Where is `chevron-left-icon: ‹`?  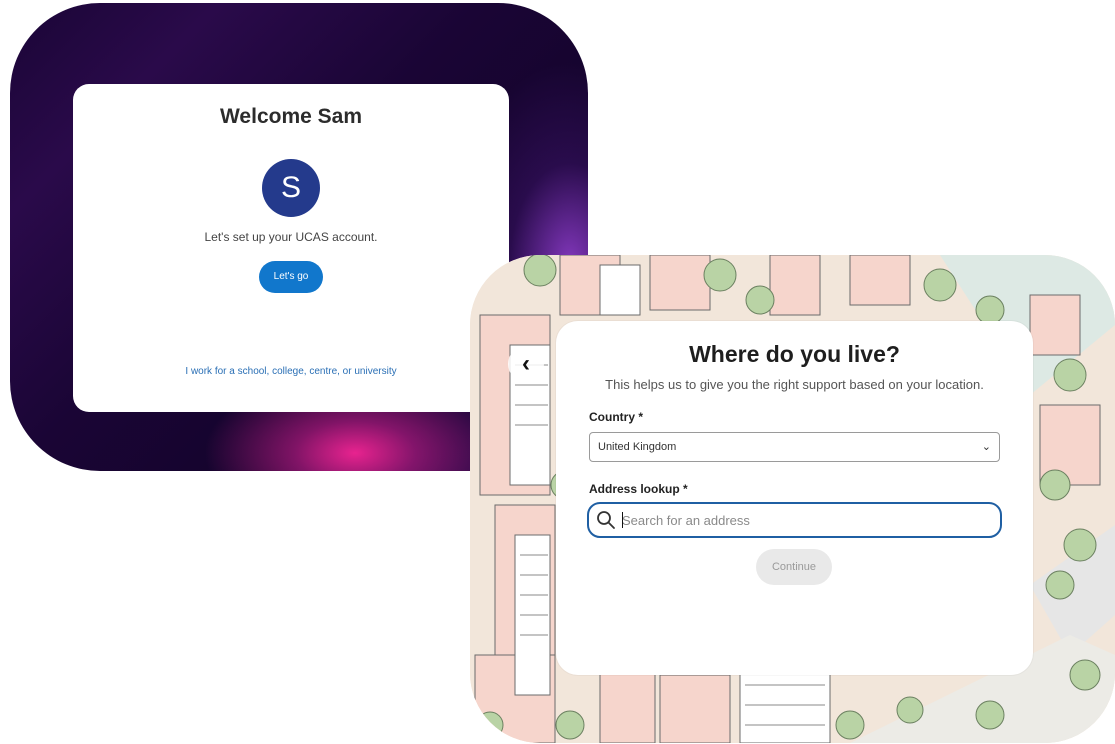
chevron-left-icon: ‹ is located at coordinates (526, 363).